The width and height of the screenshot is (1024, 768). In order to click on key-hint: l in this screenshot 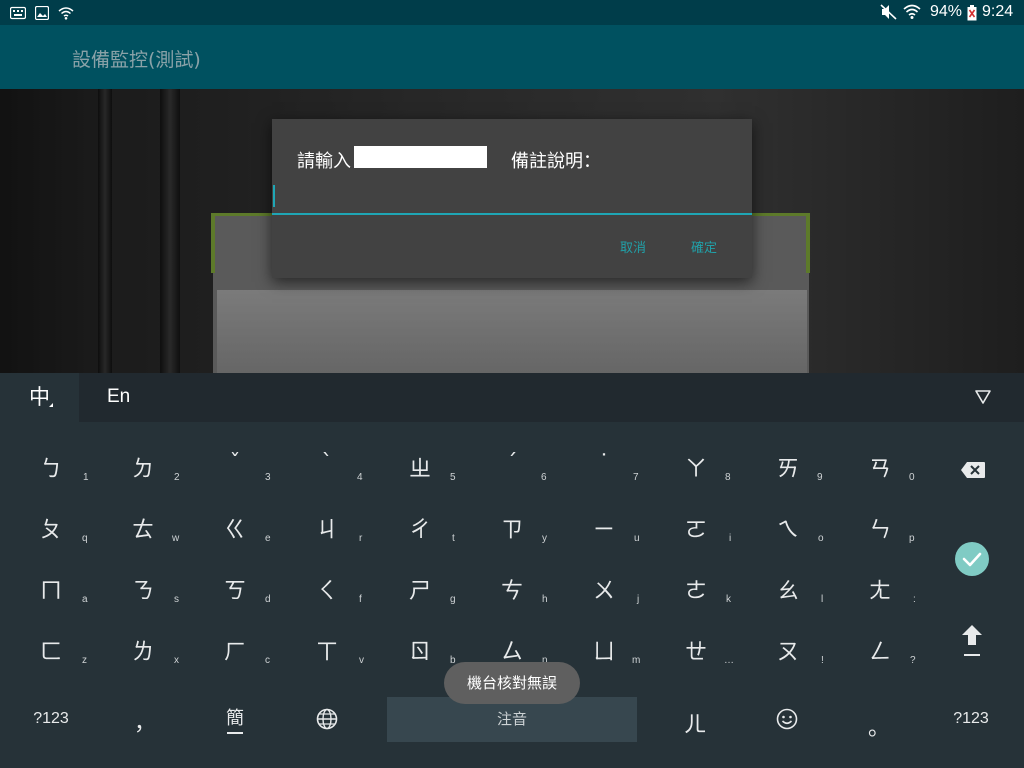, I will do `click(822, 599)`.